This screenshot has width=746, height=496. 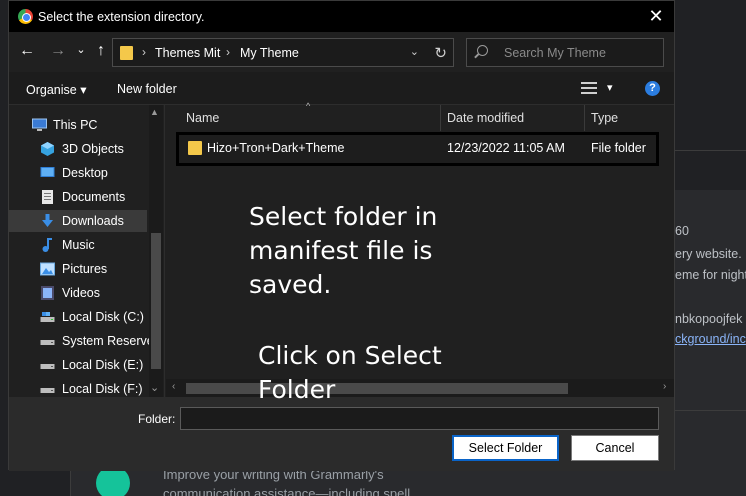 What do you see at coordinates (58, 51) in the screenshot?
I see `forward-arrow-icon: →` at bounding box center [58, 51].